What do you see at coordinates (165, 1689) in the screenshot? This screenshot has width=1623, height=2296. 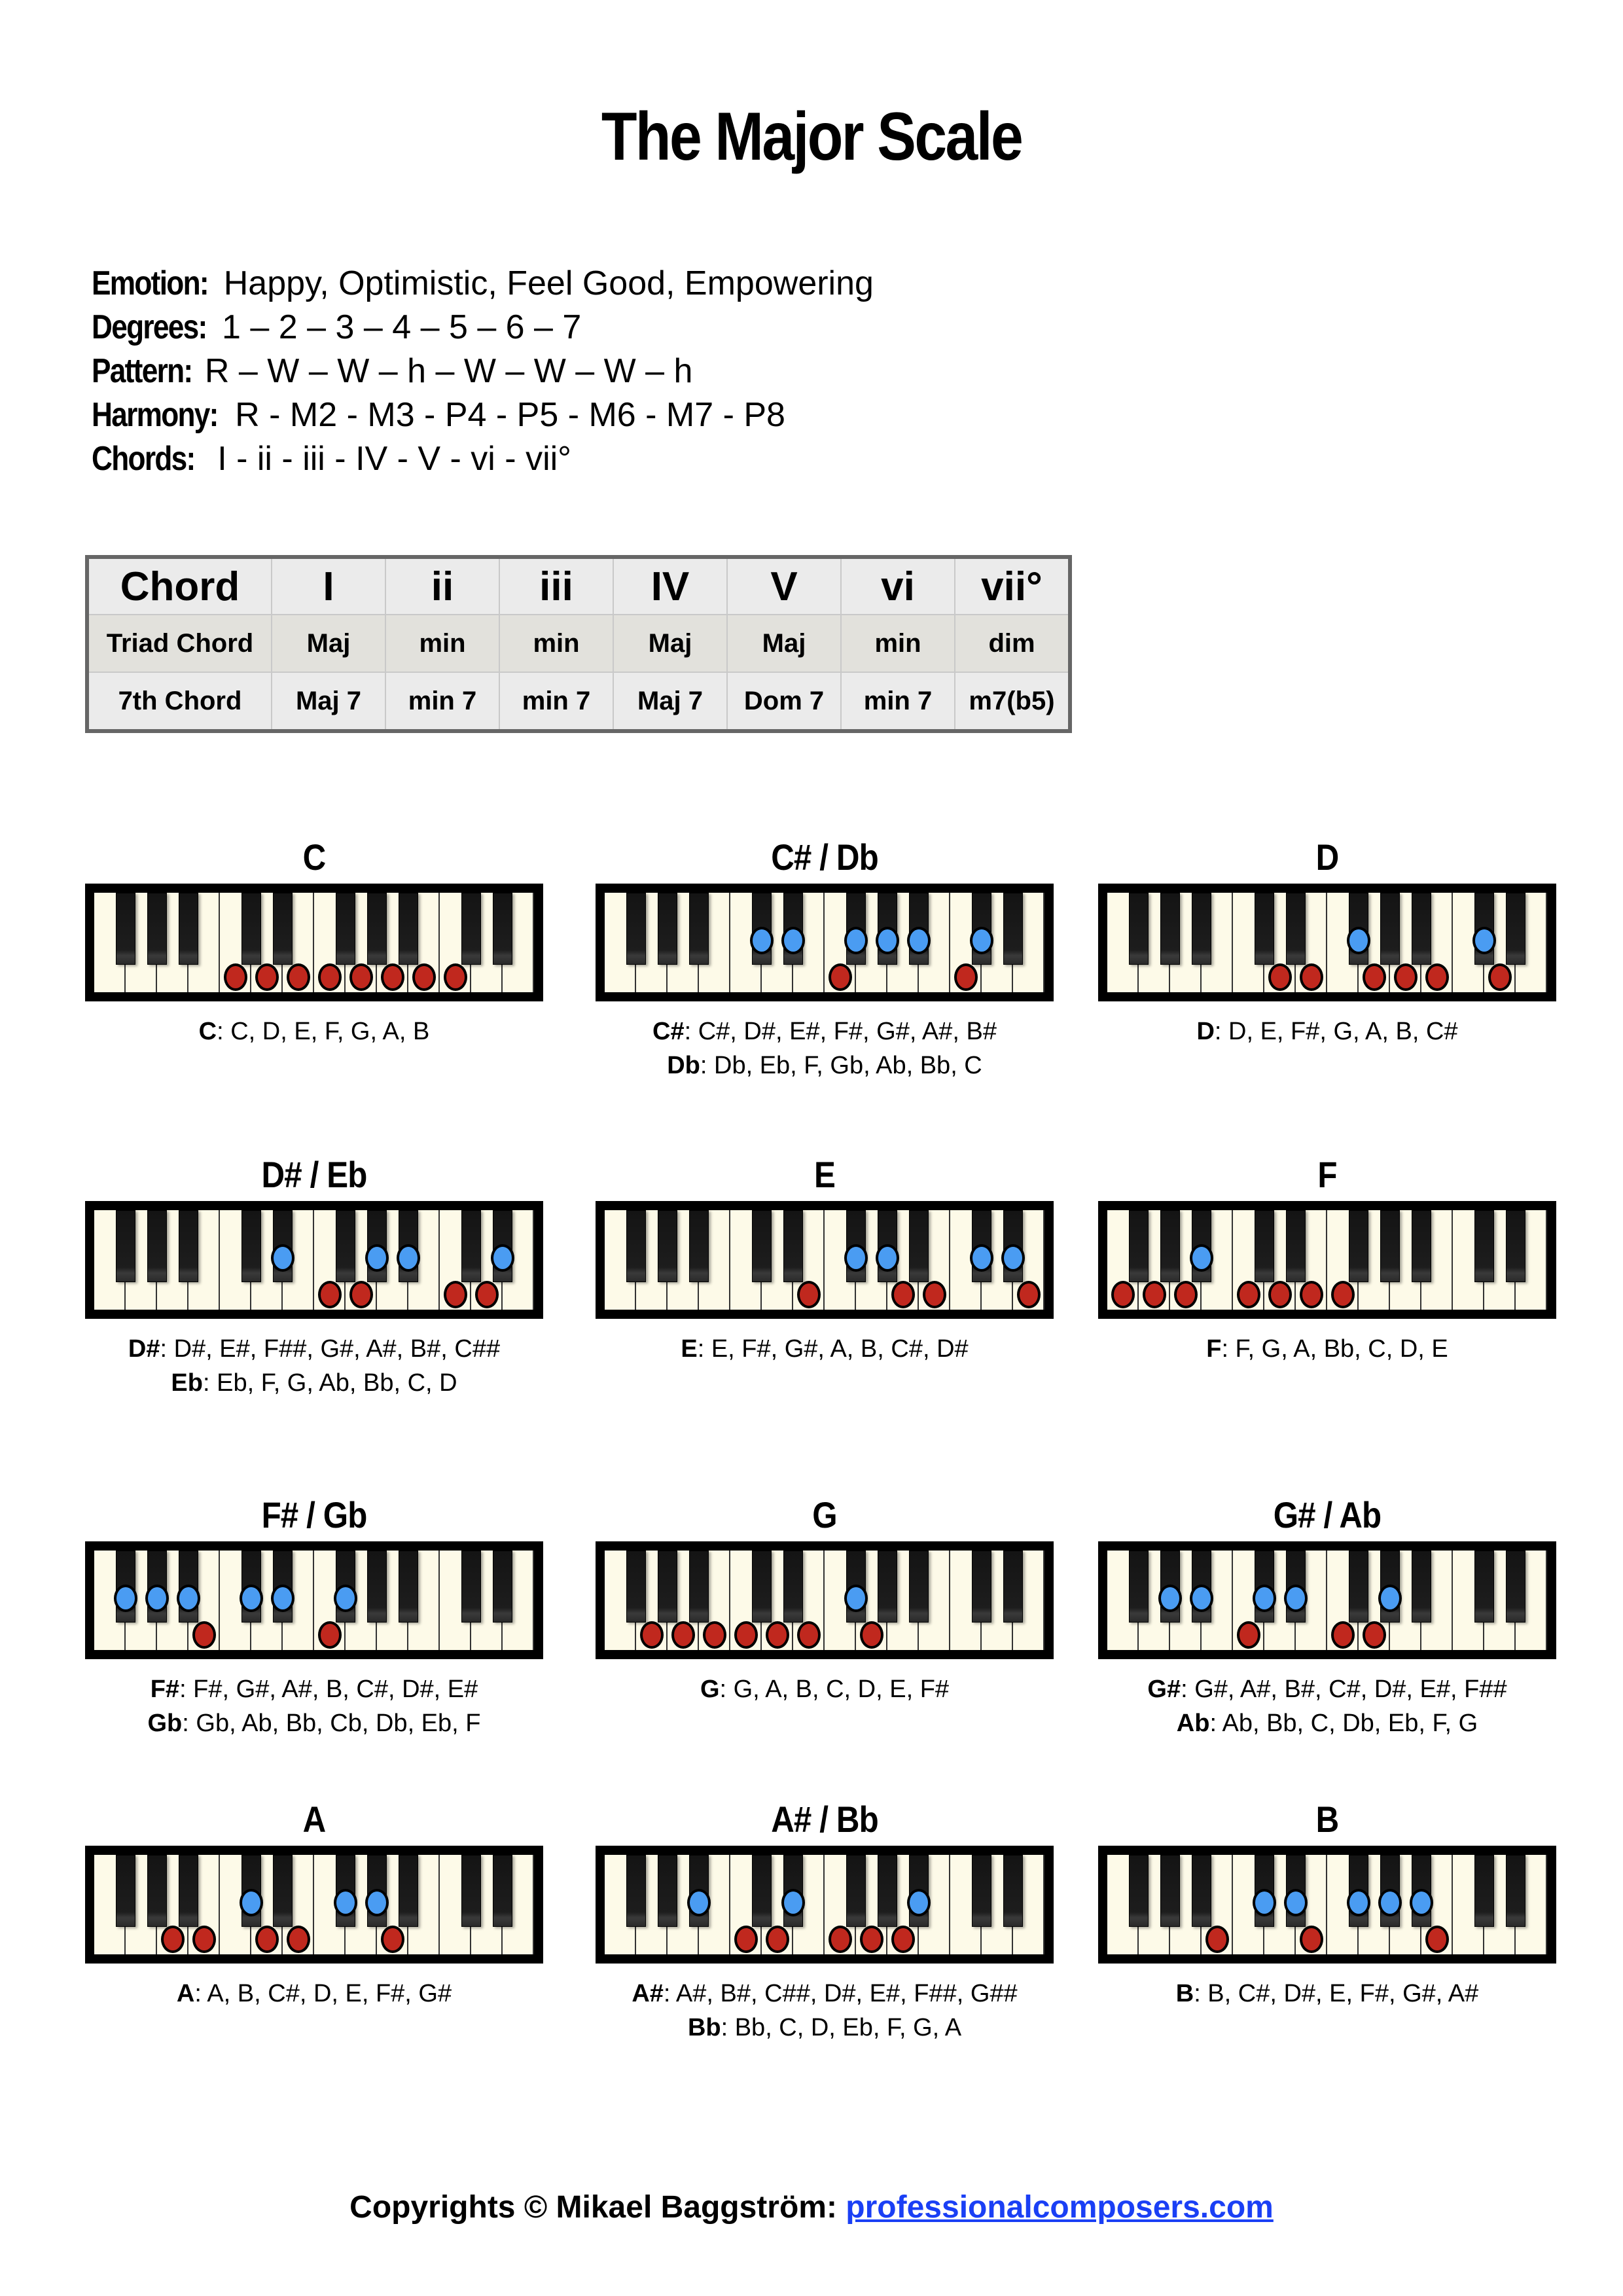 I see `scale-key-label: F#` at bounding box center [165, 1689].